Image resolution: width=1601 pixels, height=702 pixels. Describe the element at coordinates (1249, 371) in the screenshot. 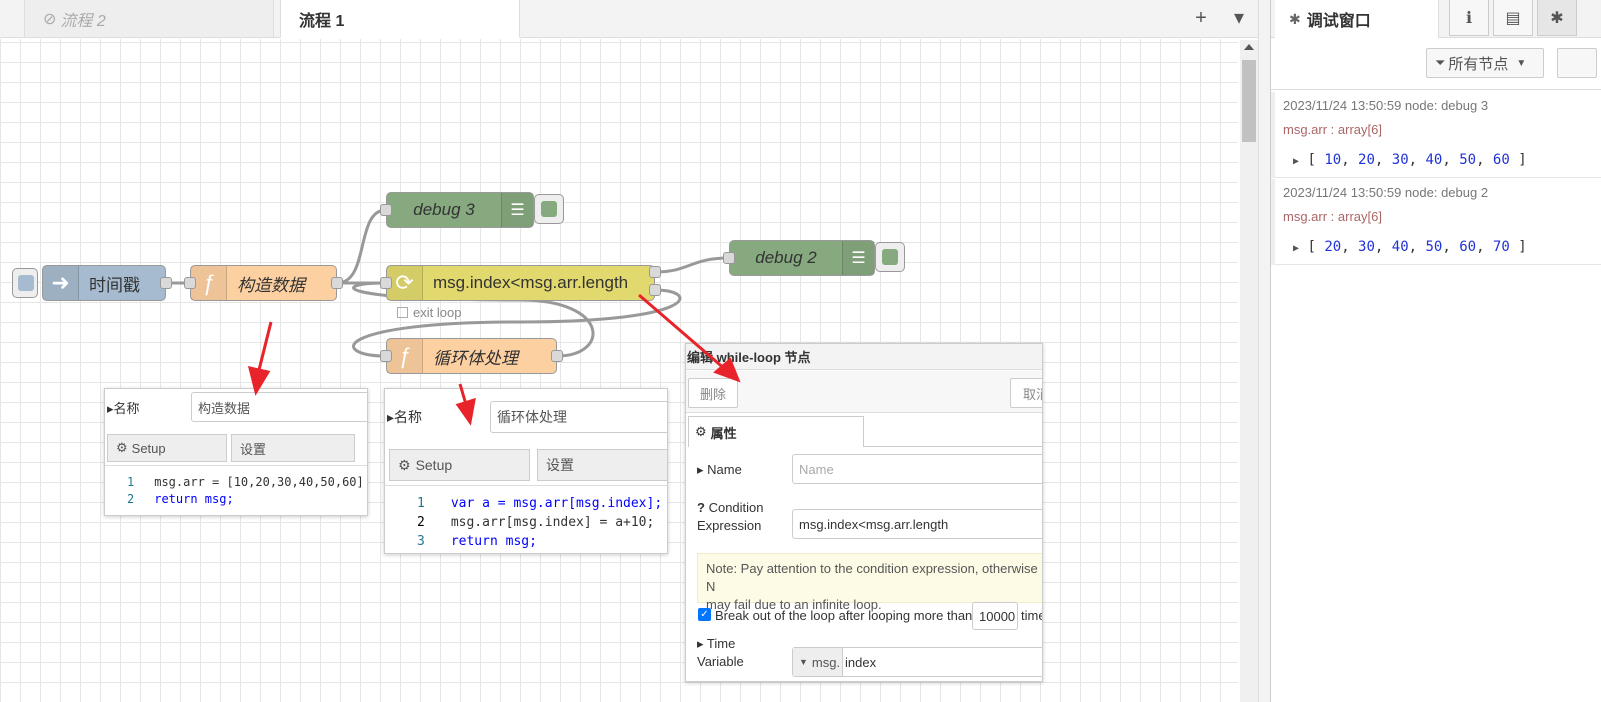

I see `canvas-scrollbar` at that location.